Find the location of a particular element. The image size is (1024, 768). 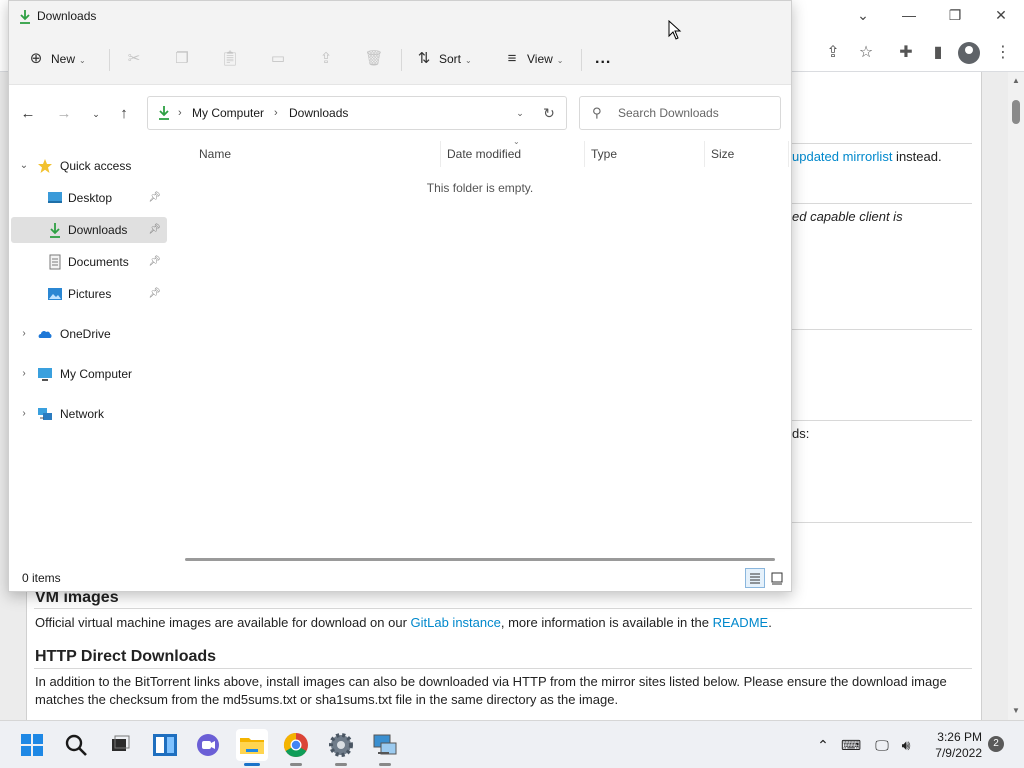

start-icon is located at coordinates (32, 745).